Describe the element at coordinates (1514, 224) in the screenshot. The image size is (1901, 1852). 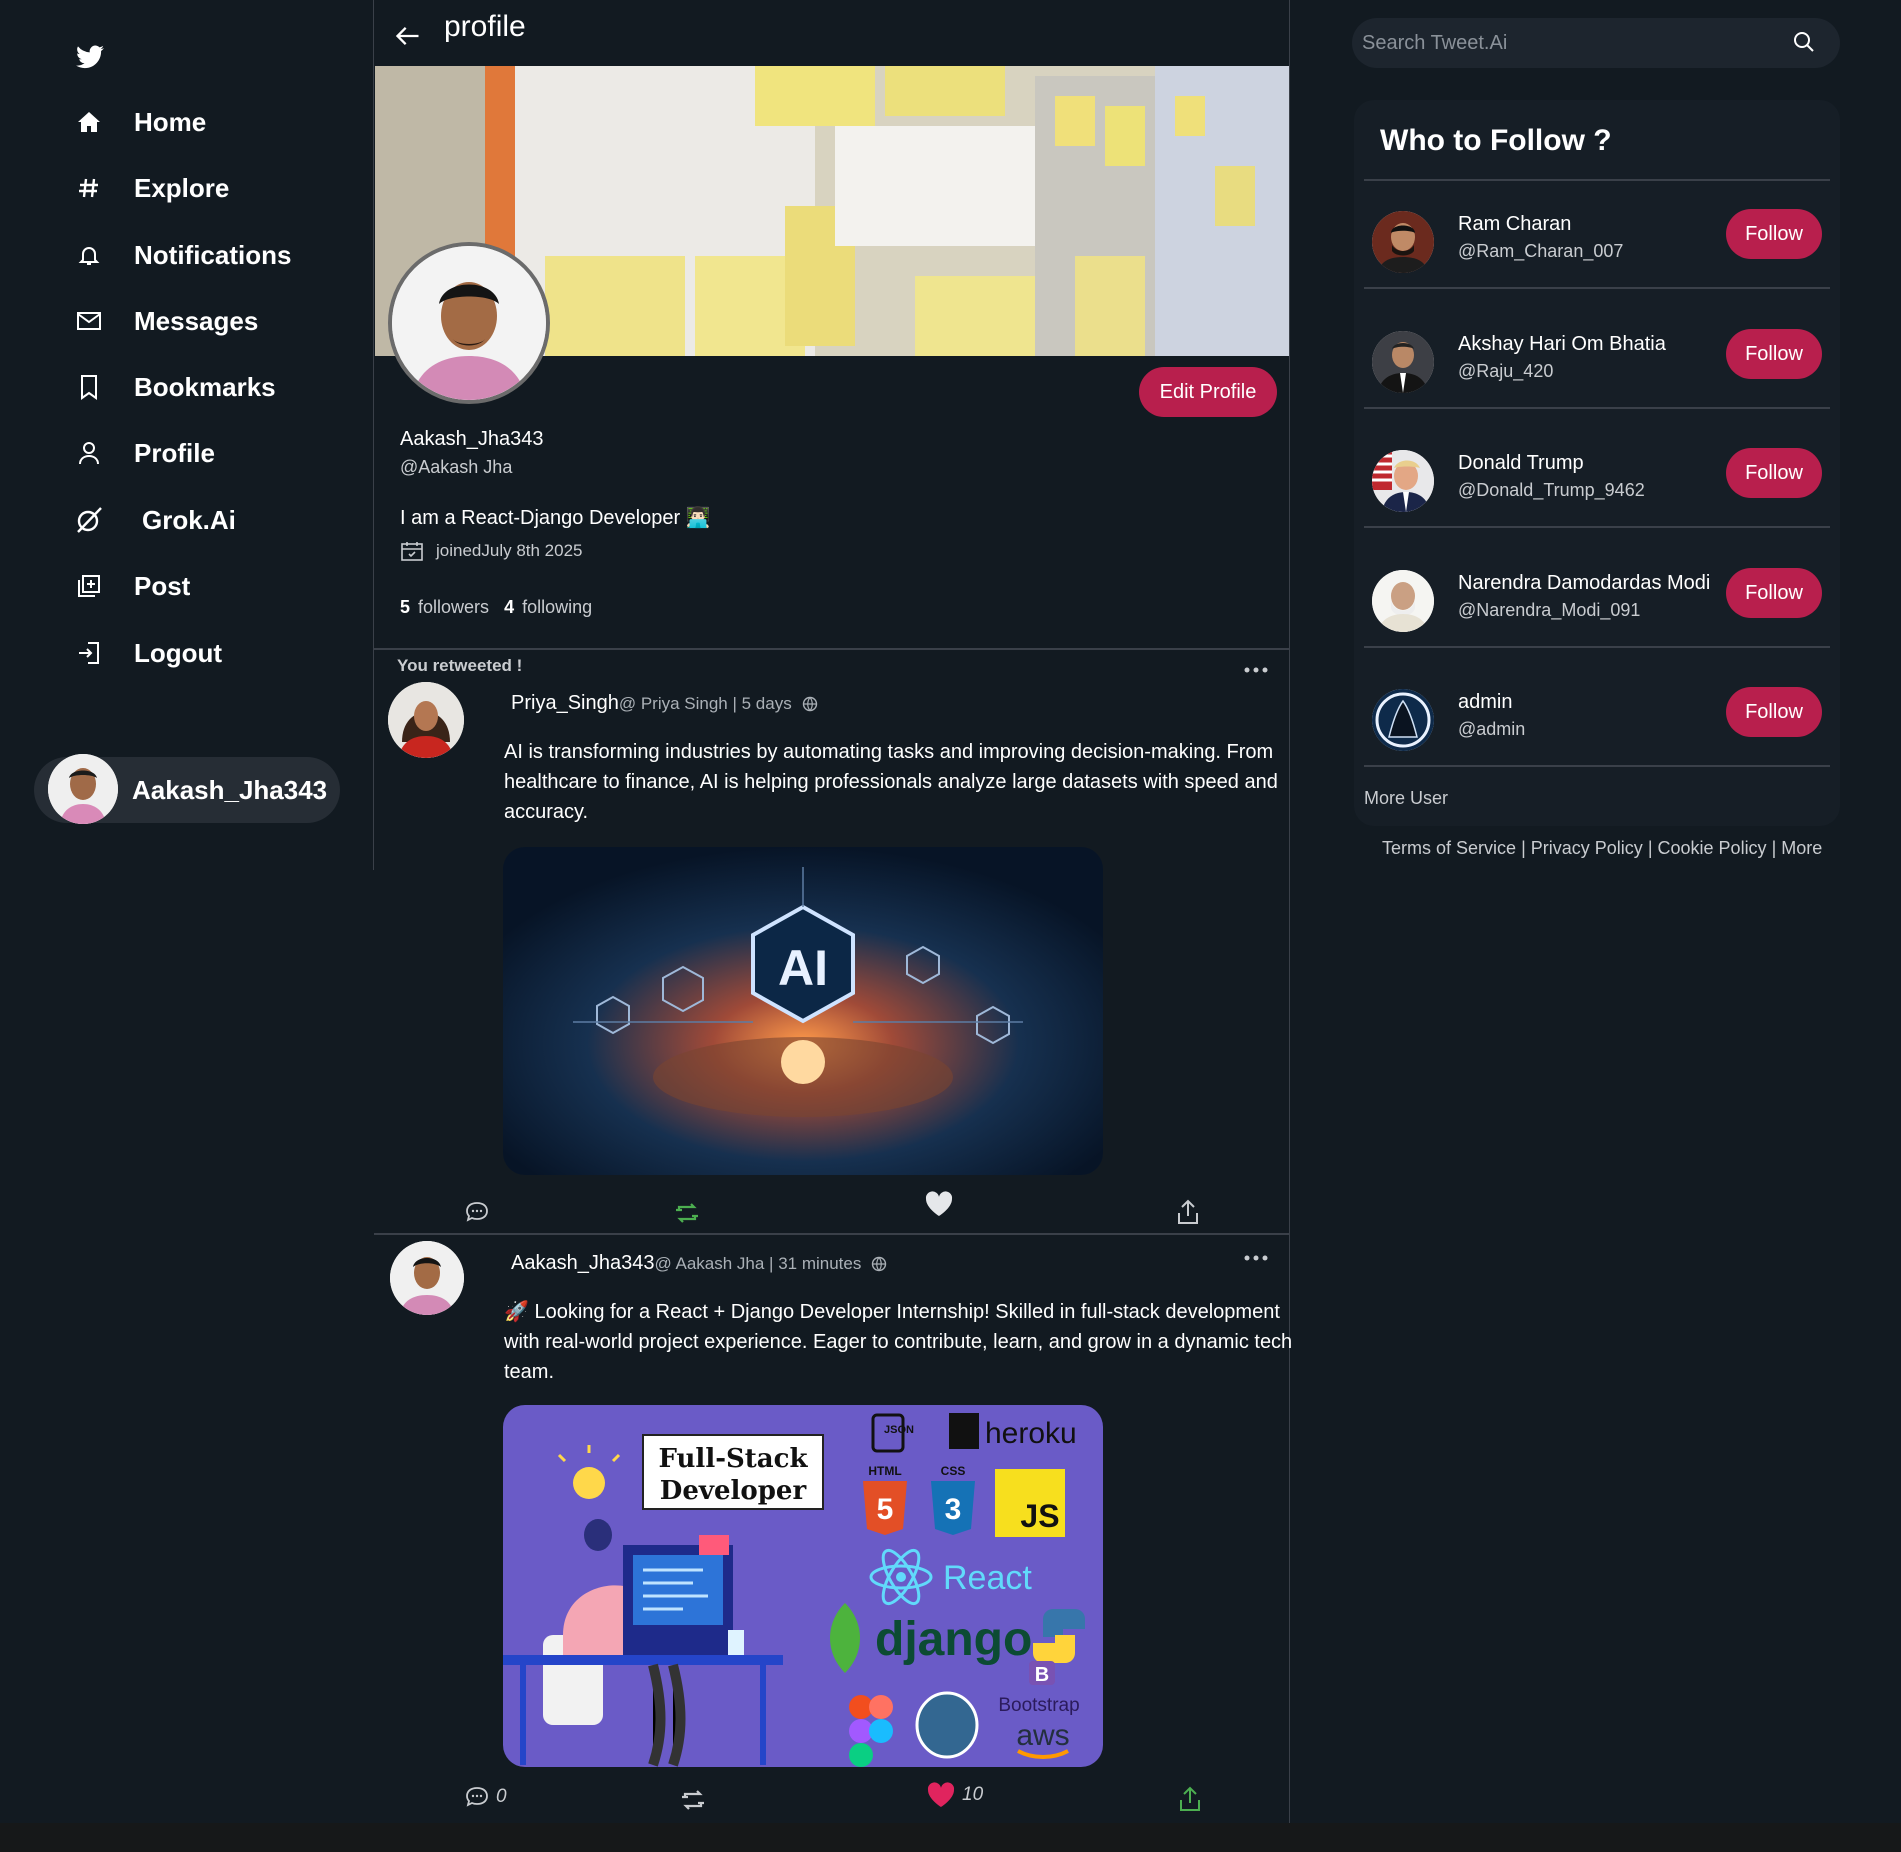
I see `suggestion-name: Ram Charan` at that location.